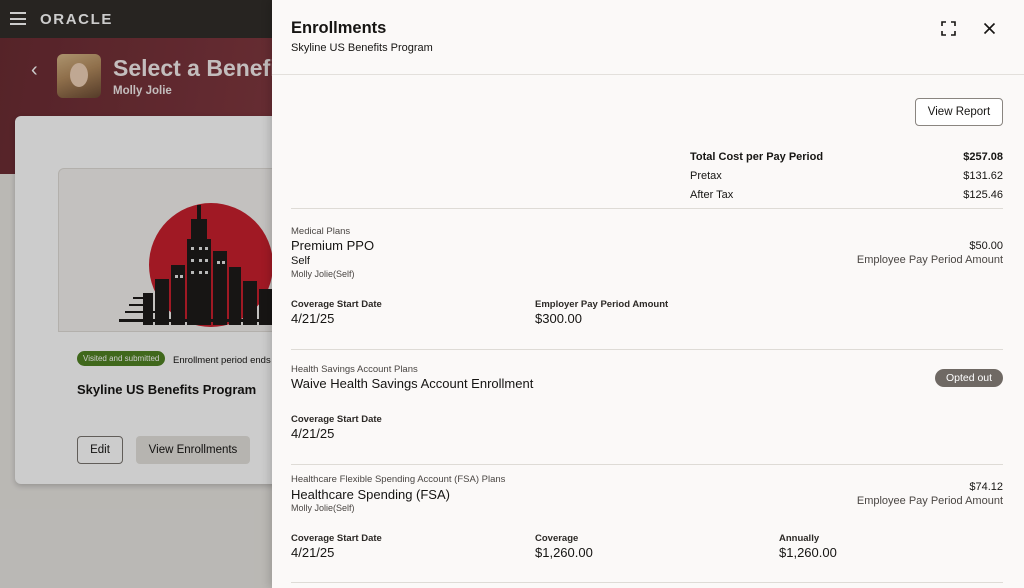  What do you see at coordinates (986, 487) in the screenshot?
I see `plan-amount: $74.12` at bounding box center [986, 487].